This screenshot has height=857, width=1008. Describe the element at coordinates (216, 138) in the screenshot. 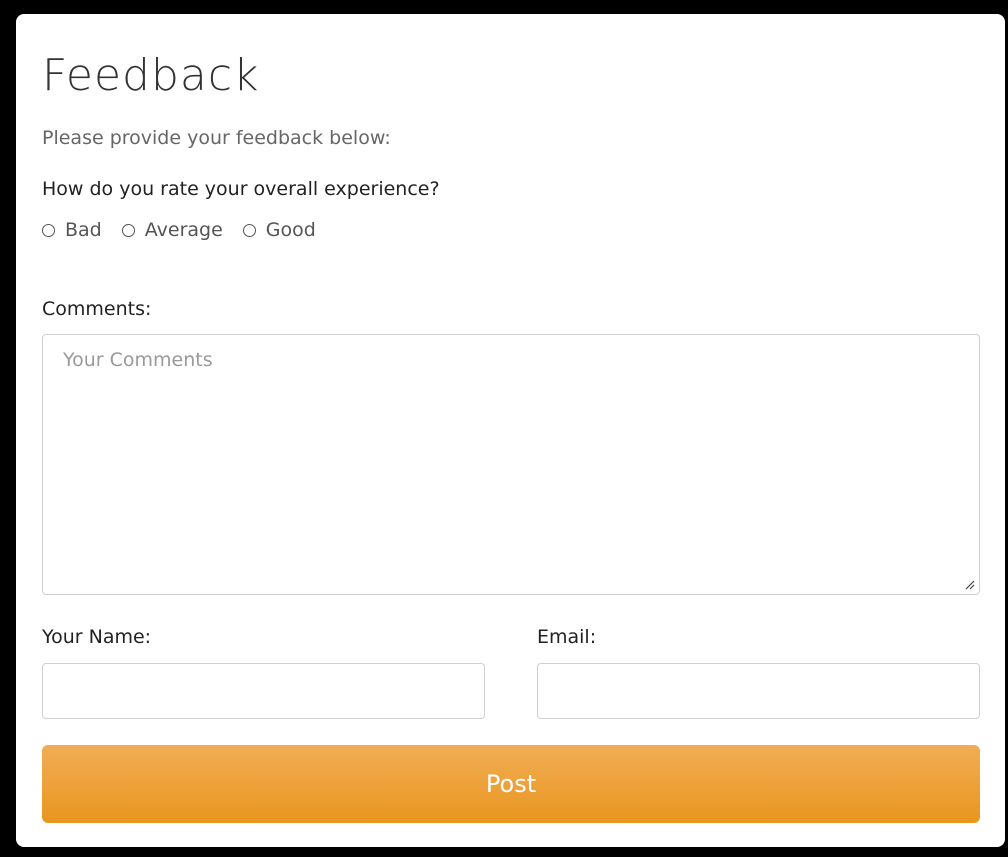

I see `form-subtitle: Please provide your feedback below:` at that location.